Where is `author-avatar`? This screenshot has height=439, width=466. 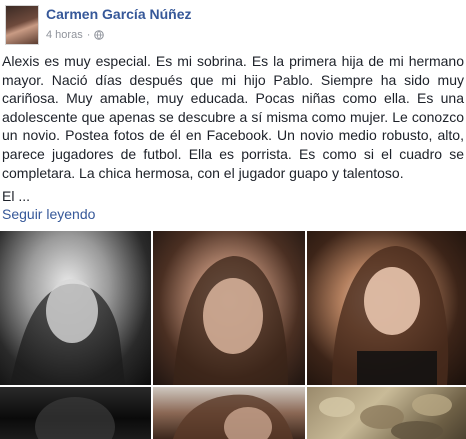
author-avatar is located at coordinates (22, 25).